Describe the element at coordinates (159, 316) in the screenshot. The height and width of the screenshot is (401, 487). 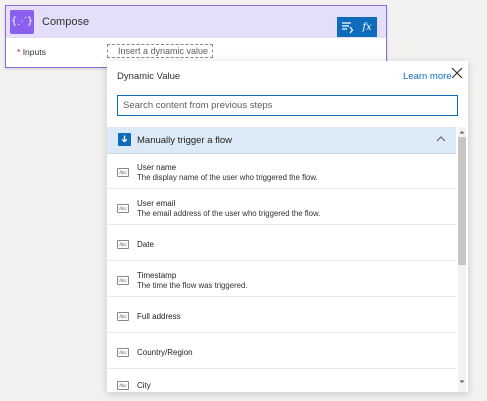
I see `item-name: Full address` at that location.